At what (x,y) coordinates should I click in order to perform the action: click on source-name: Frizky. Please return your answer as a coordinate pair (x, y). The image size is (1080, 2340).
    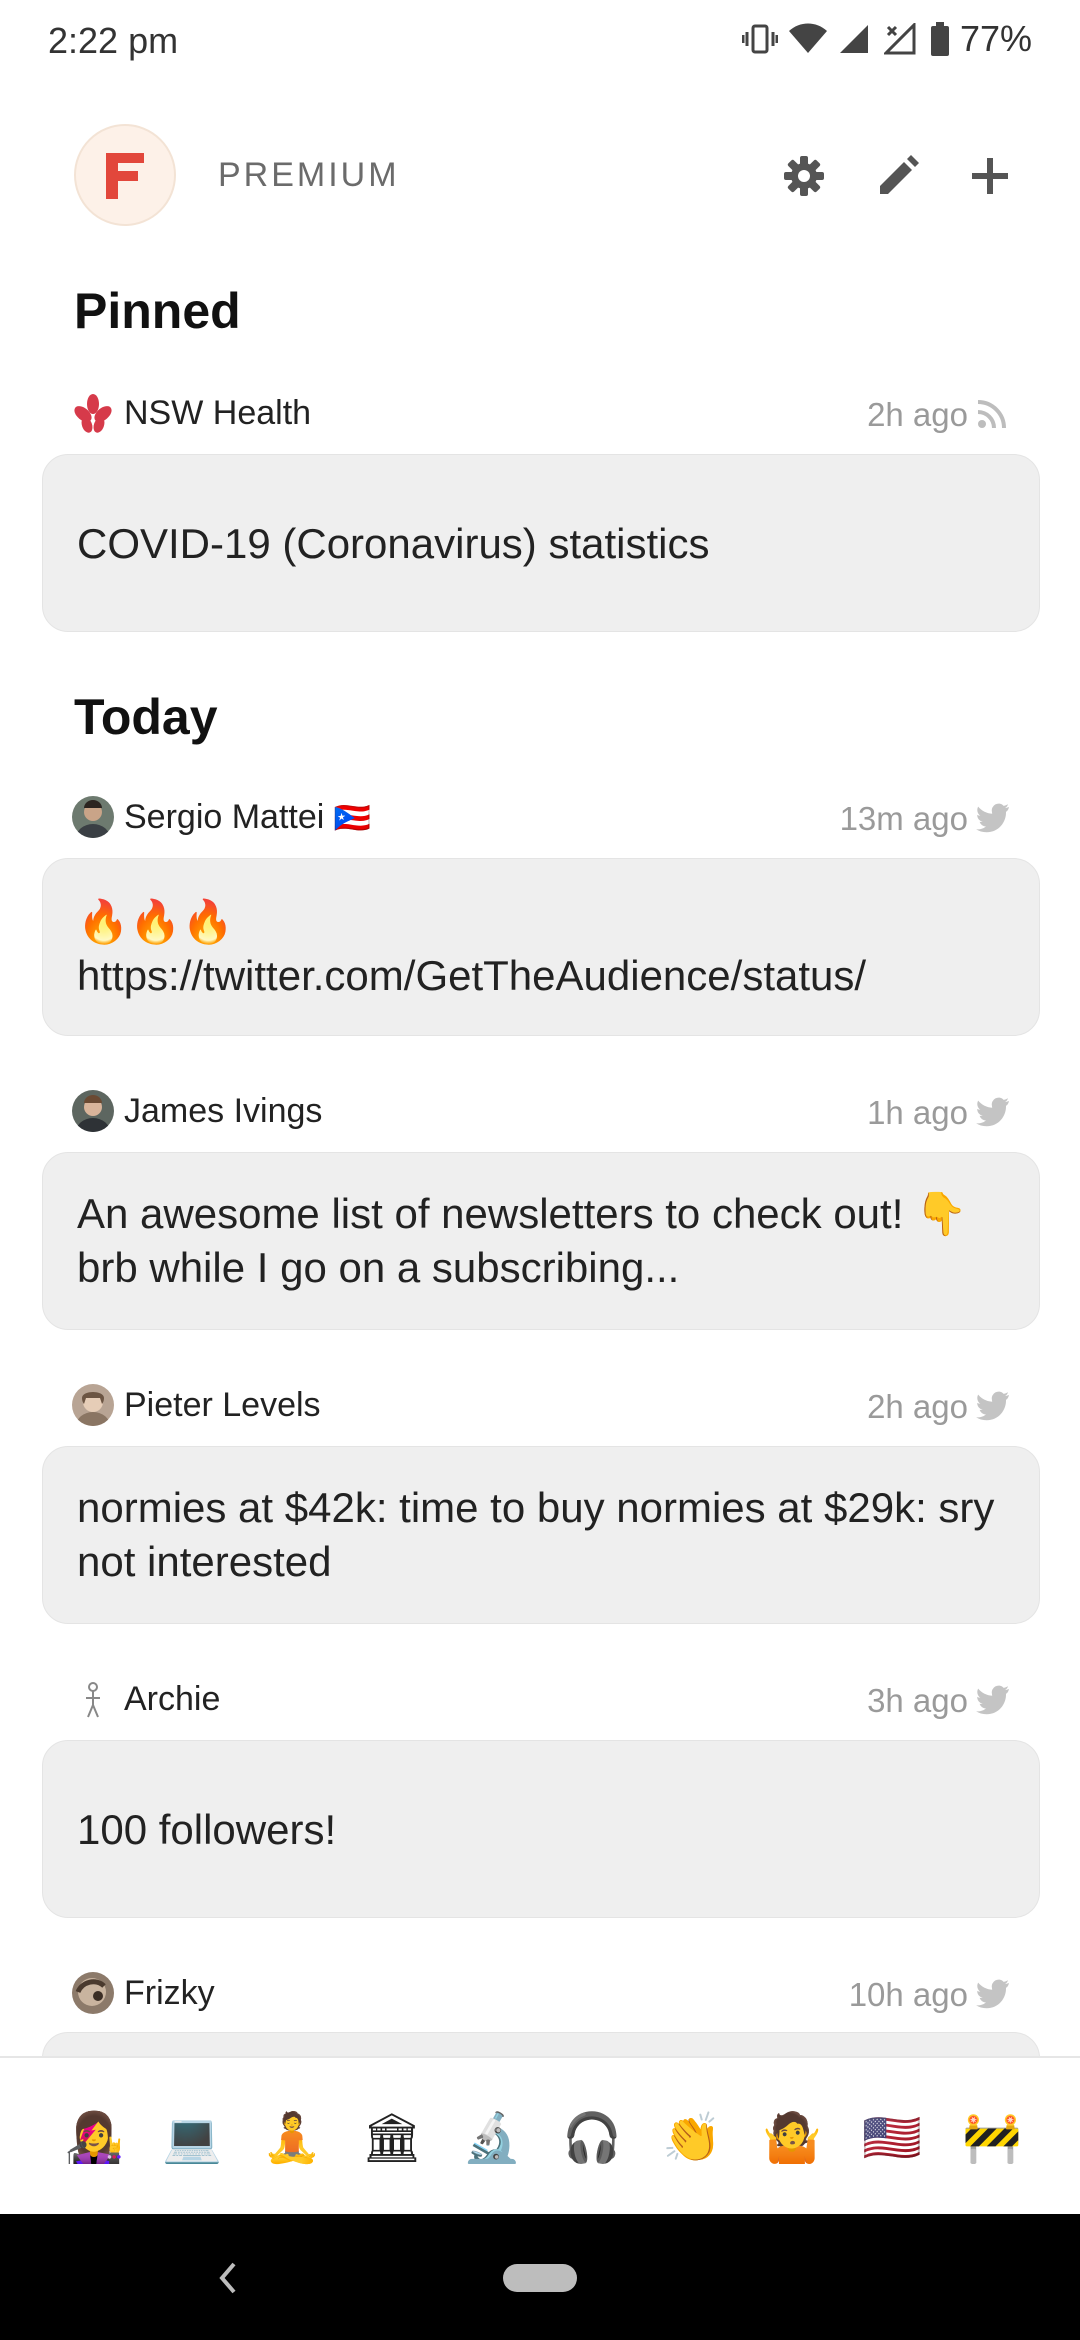
    Looking at the image, I should click on (169, 1993).